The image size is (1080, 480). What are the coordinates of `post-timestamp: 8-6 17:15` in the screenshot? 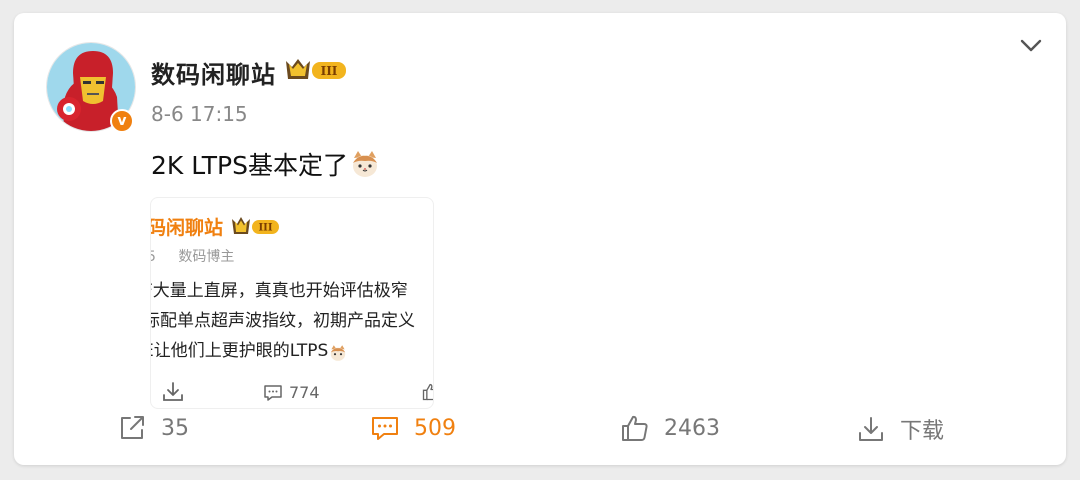 It's located at (199, 114).